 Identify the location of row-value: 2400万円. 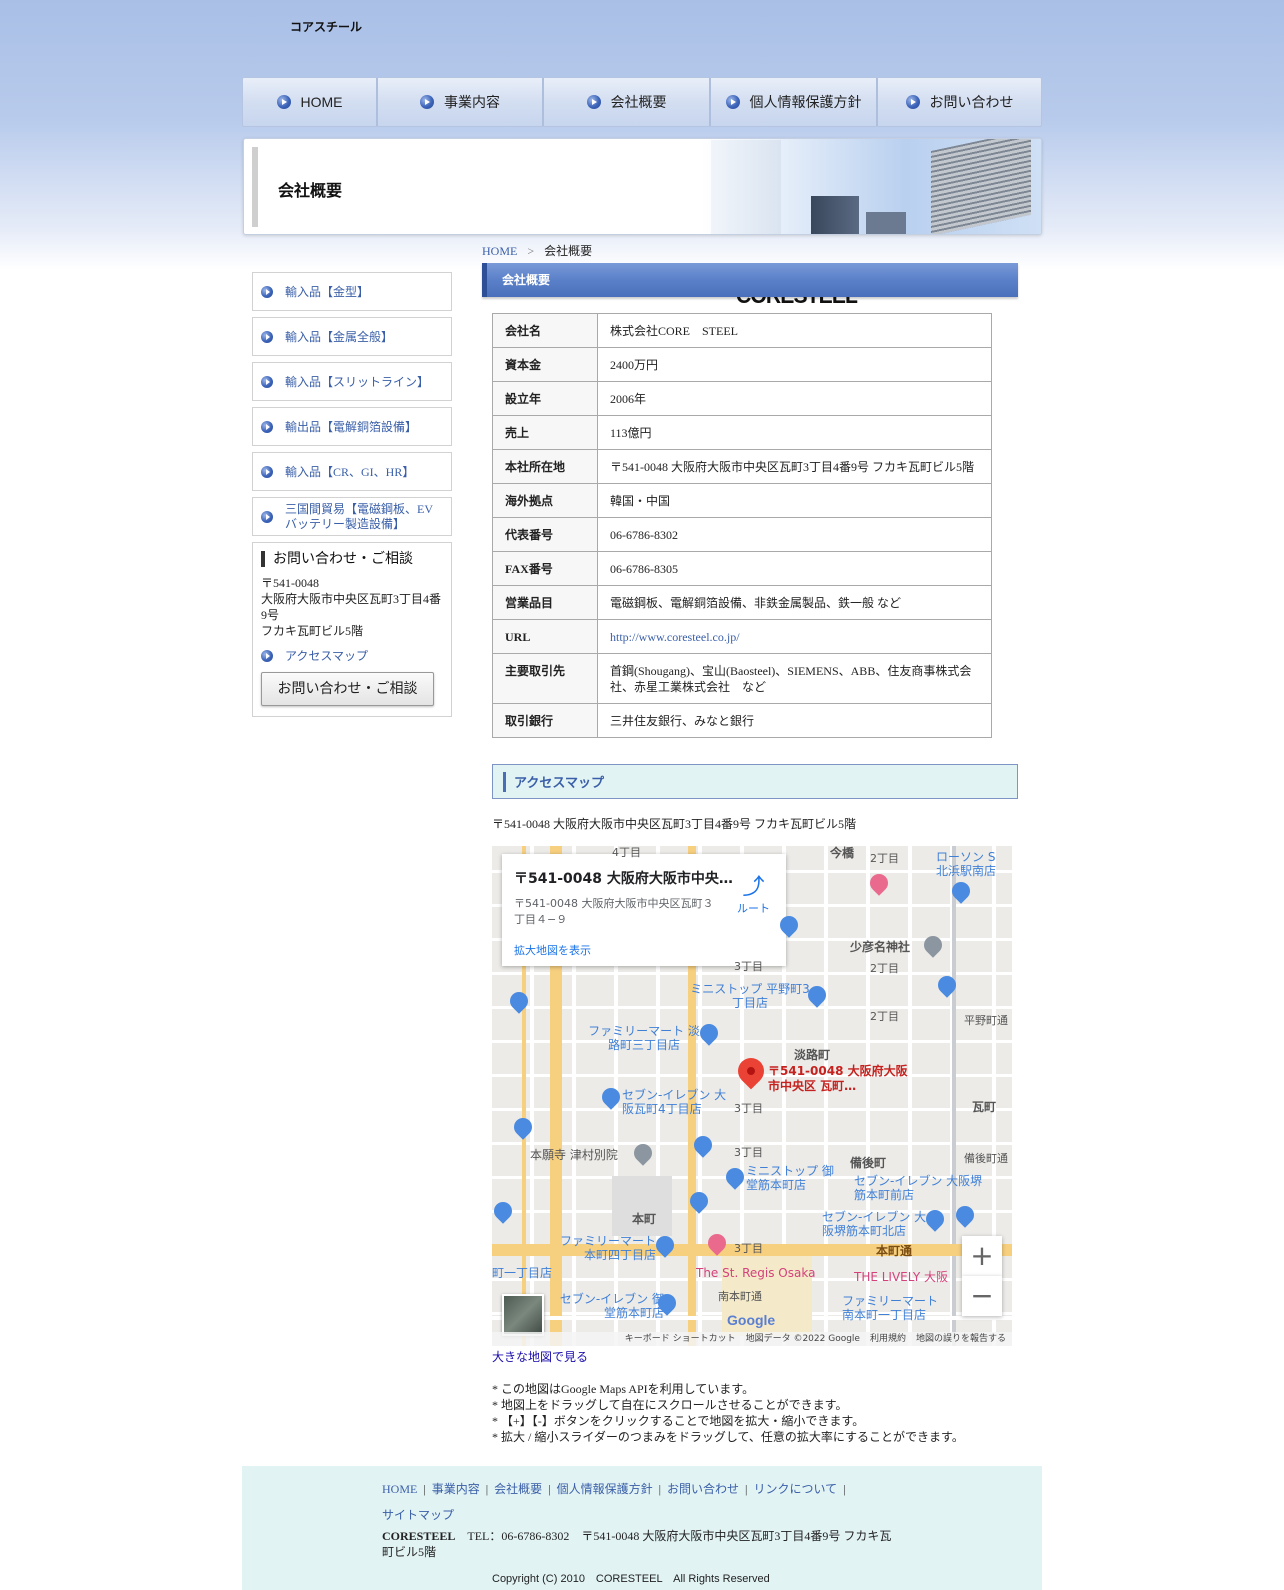
(794, 364).